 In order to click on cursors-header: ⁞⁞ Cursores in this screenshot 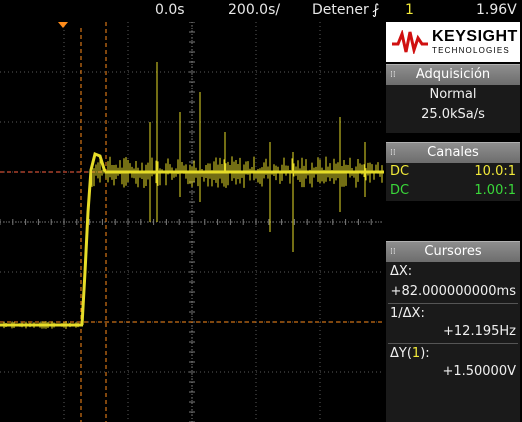, I will do `click(453, 251)`.